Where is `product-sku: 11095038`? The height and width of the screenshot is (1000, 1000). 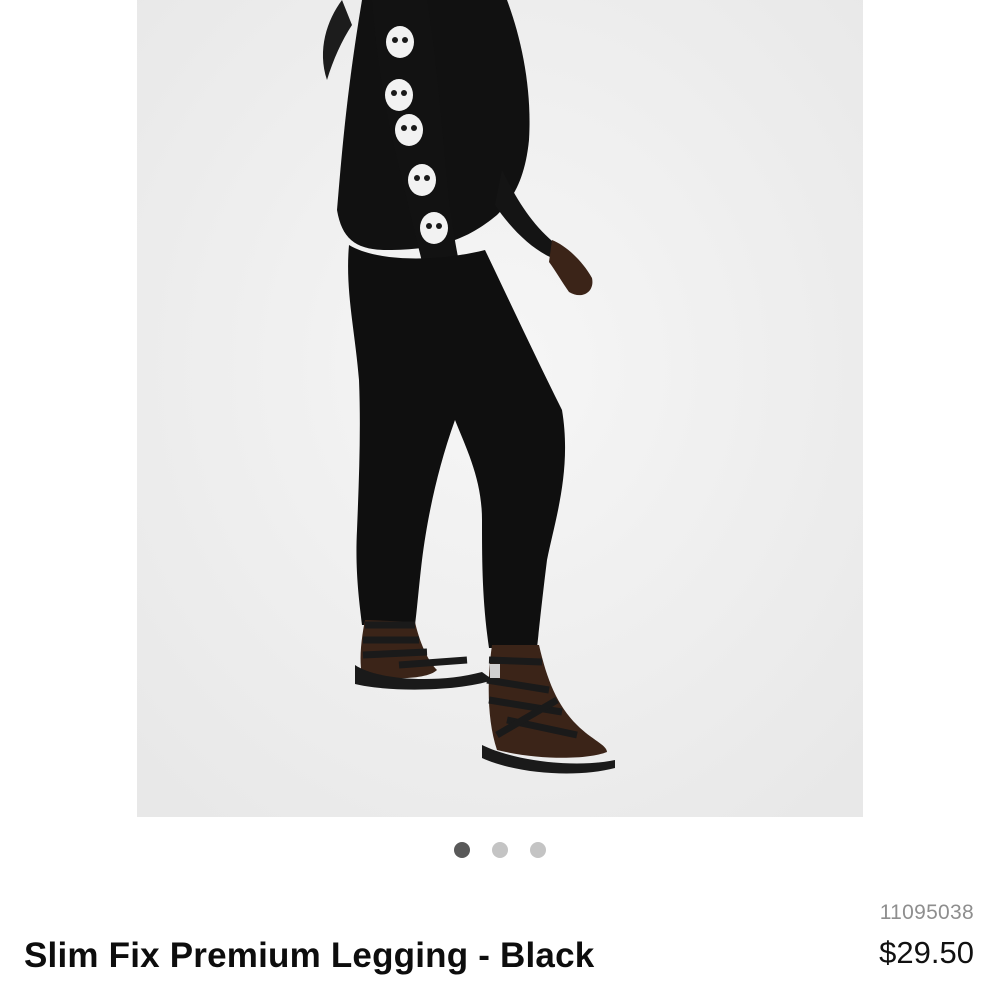
product-sku: 11095038 is located at coordinates (926, 912).